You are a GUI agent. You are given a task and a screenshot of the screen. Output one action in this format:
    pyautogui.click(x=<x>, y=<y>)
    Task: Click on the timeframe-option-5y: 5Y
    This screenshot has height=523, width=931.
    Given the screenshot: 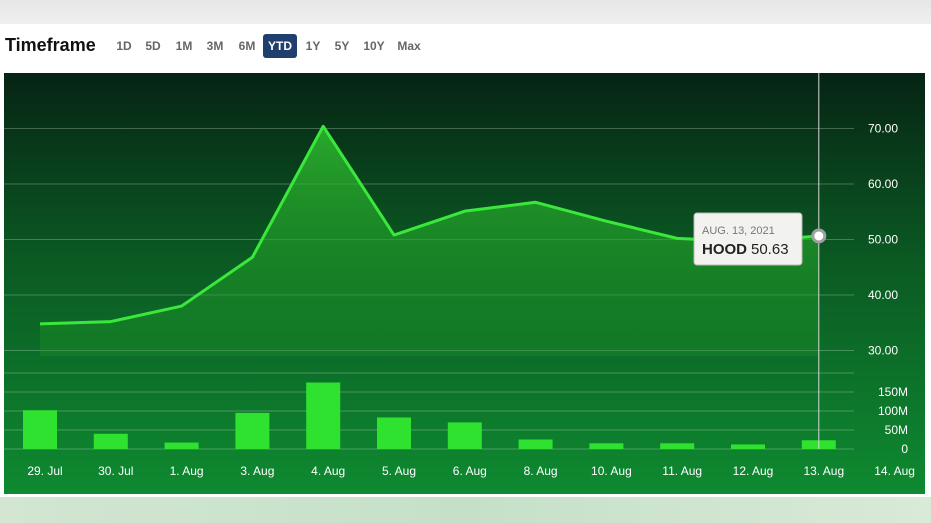 What is the action you would take?
    pyautogui.click(x=342, y=46)
    